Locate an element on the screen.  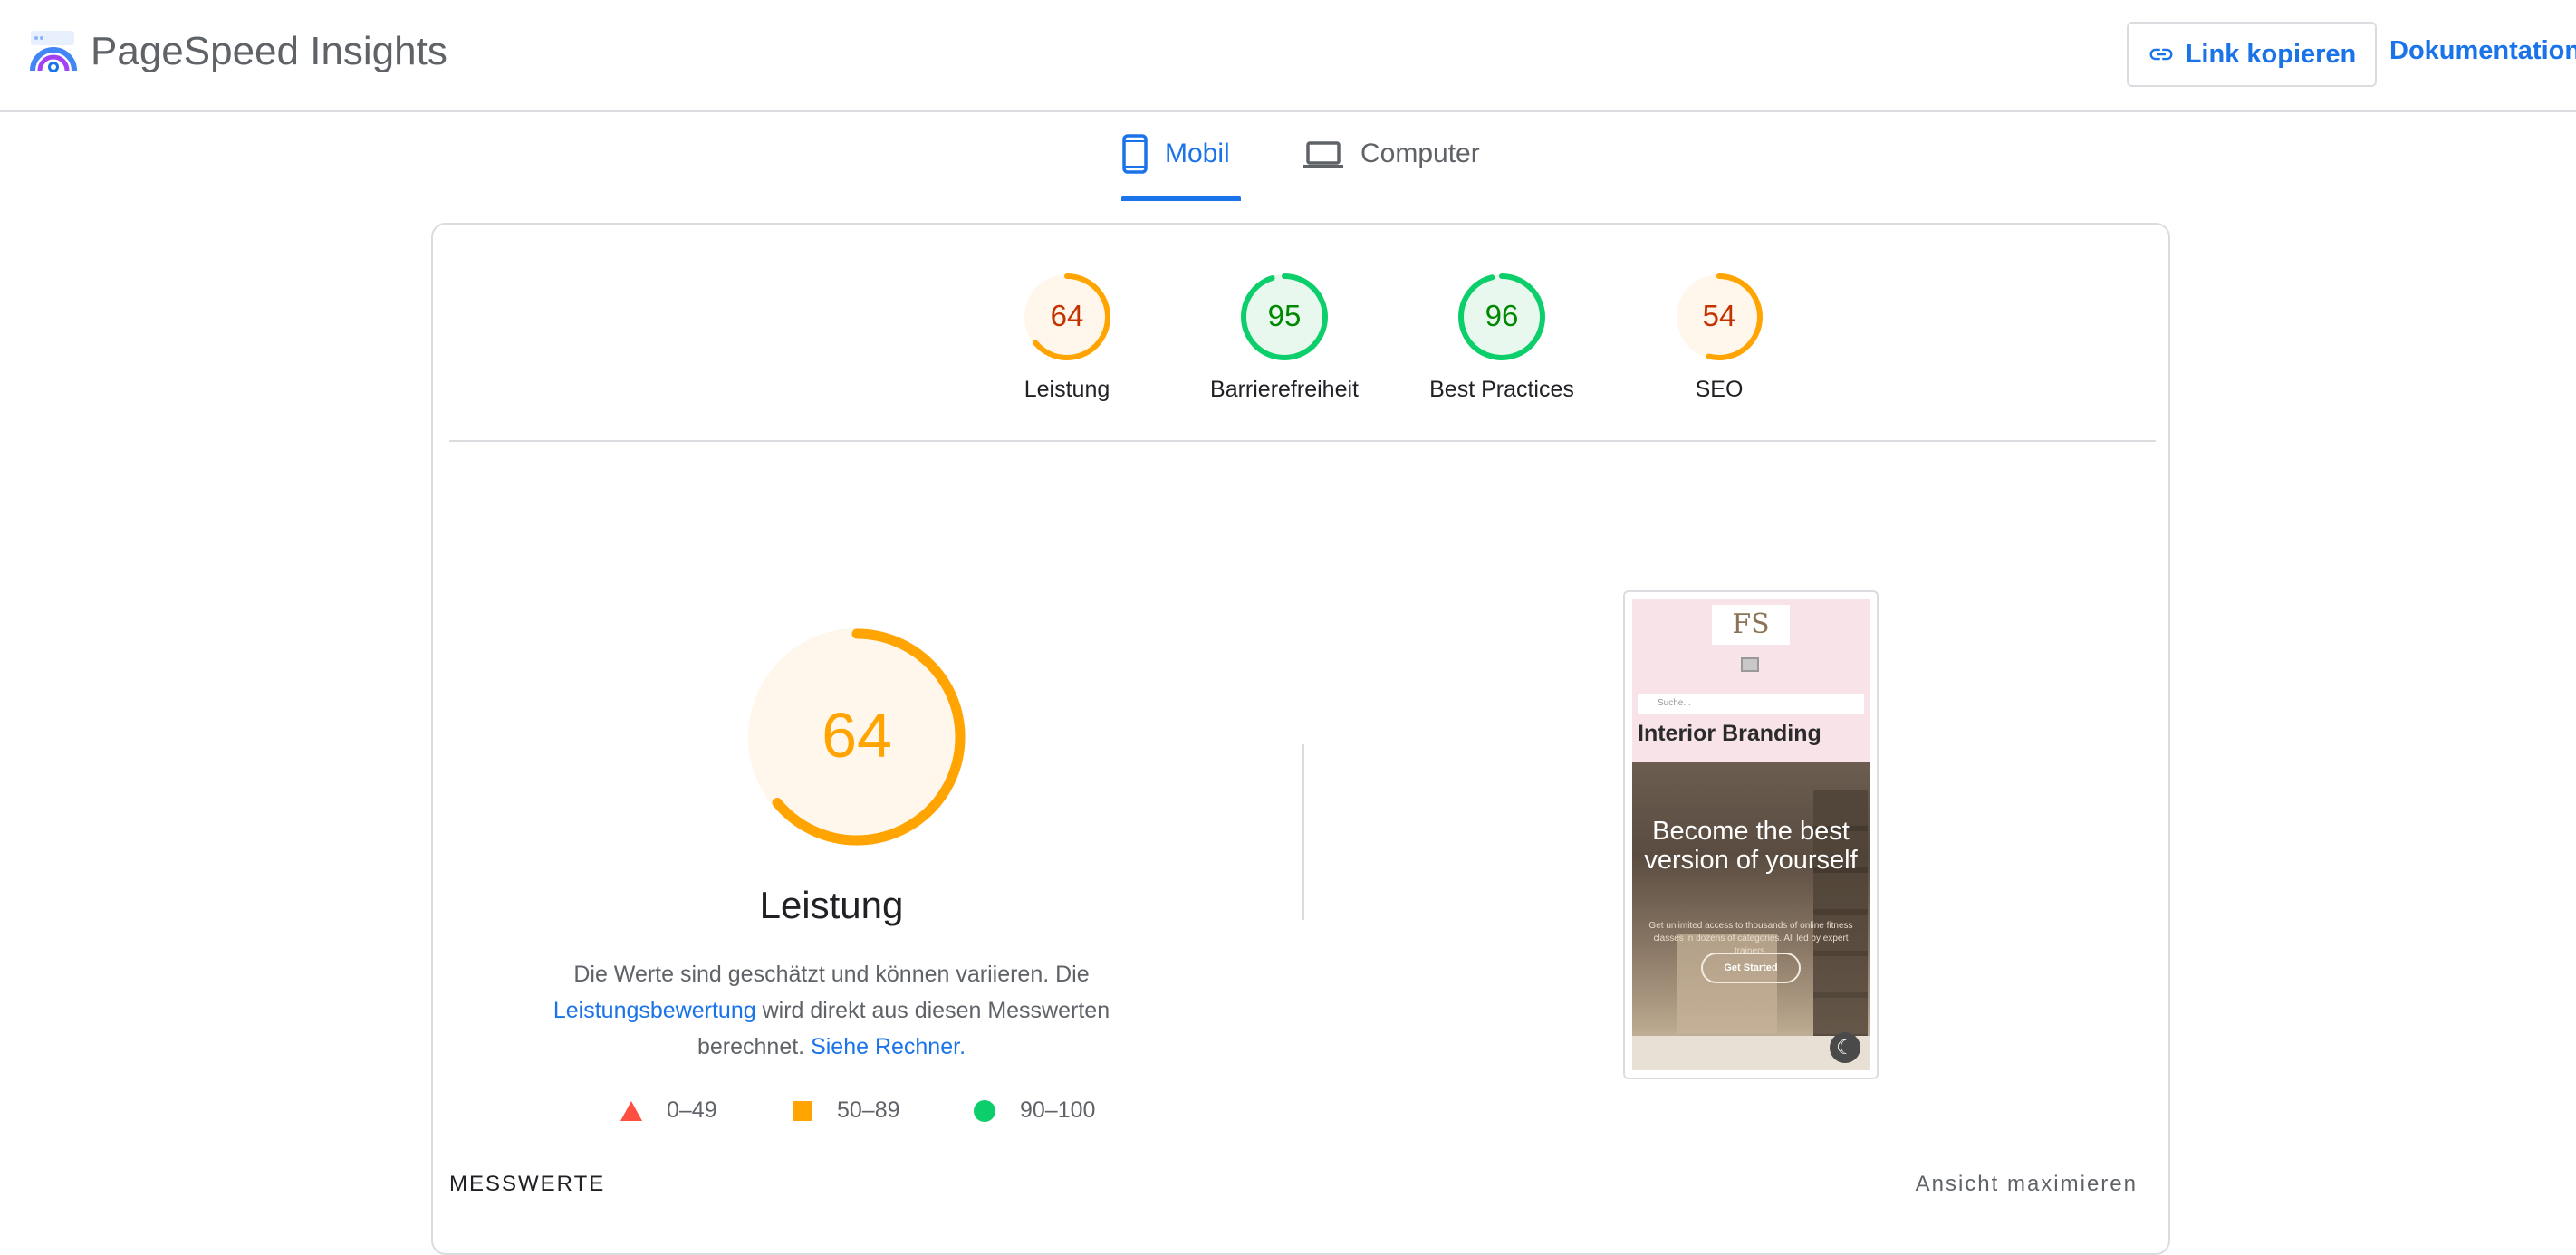
score-value: 95 is located at coordinates (1285, 315).